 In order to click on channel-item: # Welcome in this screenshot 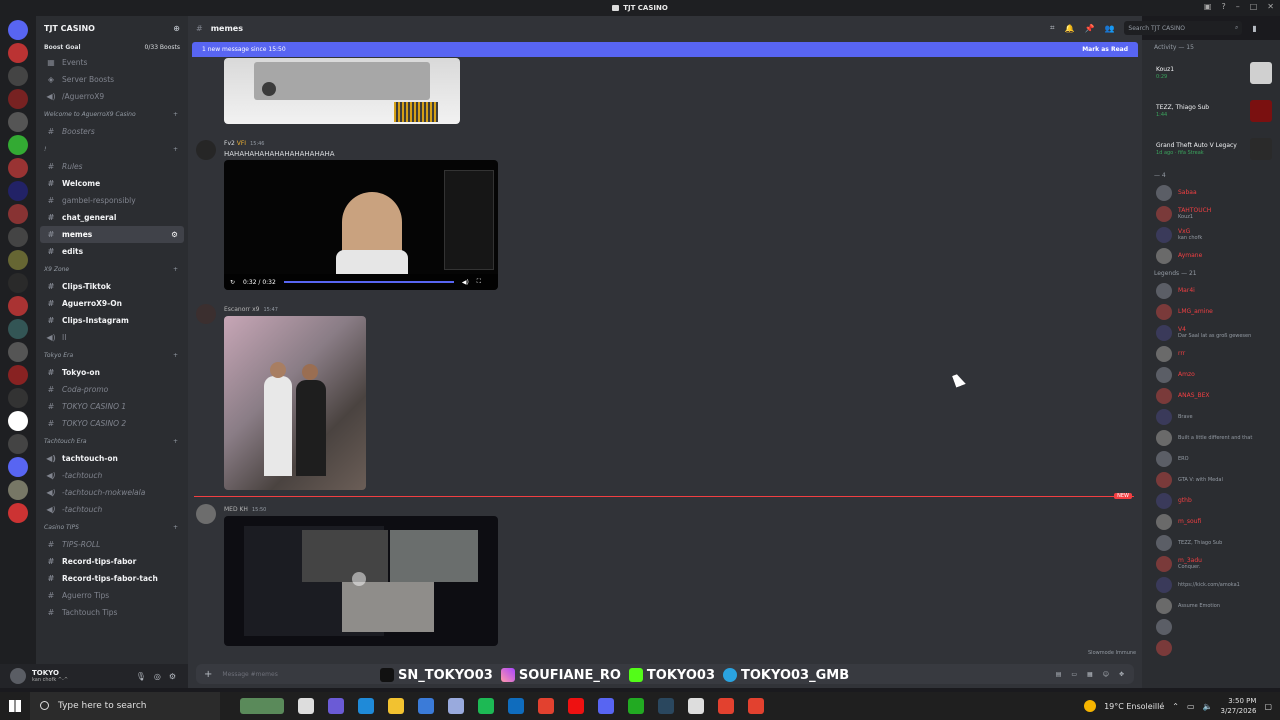, I will do `click(112, 183)`.